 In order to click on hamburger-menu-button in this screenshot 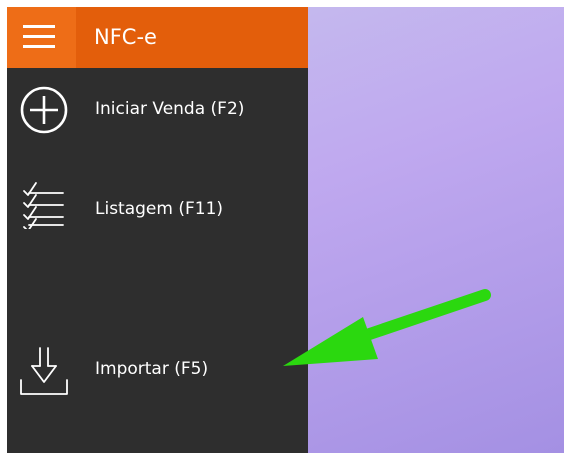, I will do `click(41, 37)`.